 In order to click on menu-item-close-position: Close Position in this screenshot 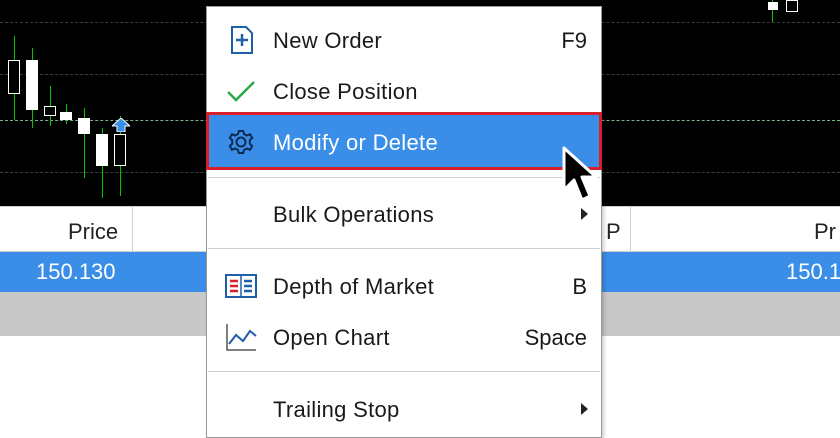, I will do `click(404, 90)`.